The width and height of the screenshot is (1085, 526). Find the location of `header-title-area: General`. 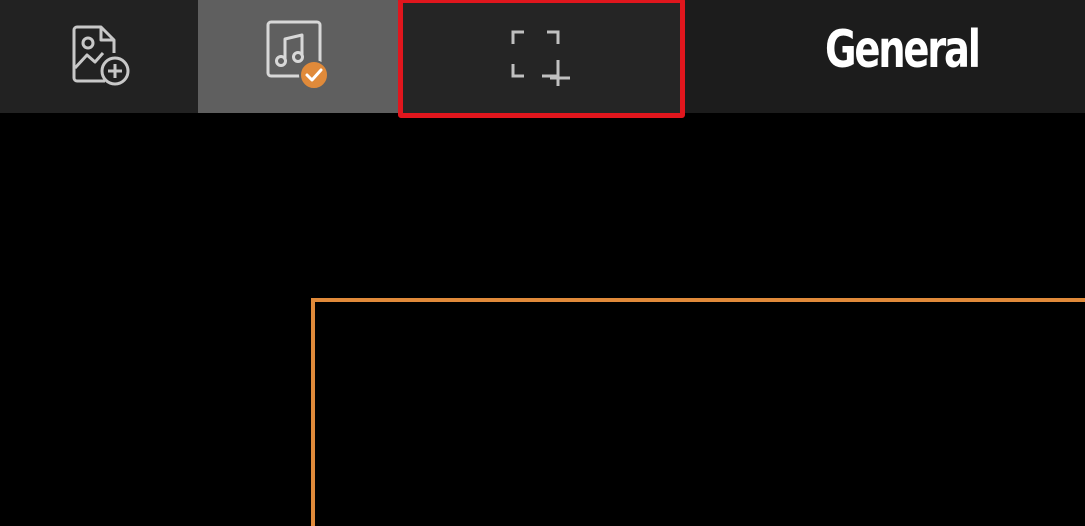

header-title-area: General is located at coordinates (885, 56).